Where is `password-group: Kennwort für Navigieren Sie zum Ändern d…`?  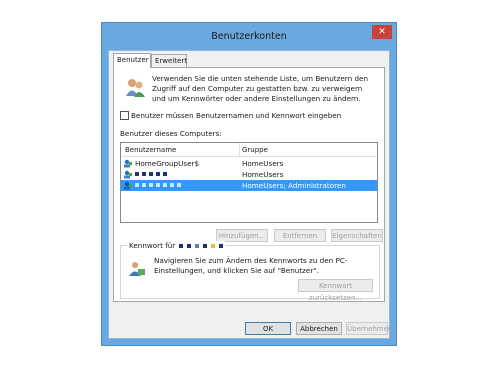 password-group: Kennwort für Navigieren Sie zum Ändern d… is located at coordinates (250, 271).